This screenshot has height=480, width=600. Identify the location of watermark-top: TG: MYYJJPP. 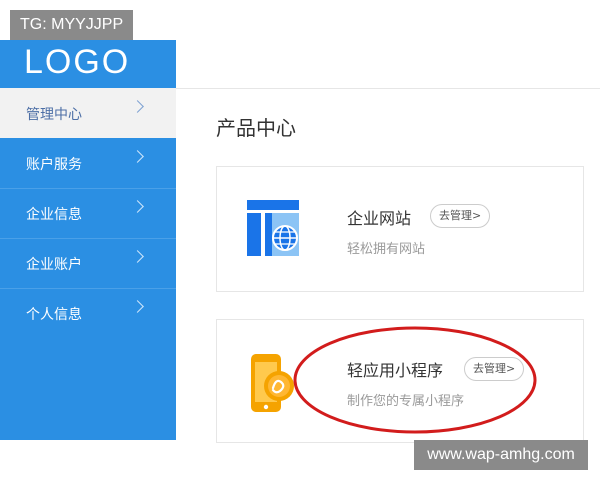
(72, 25).